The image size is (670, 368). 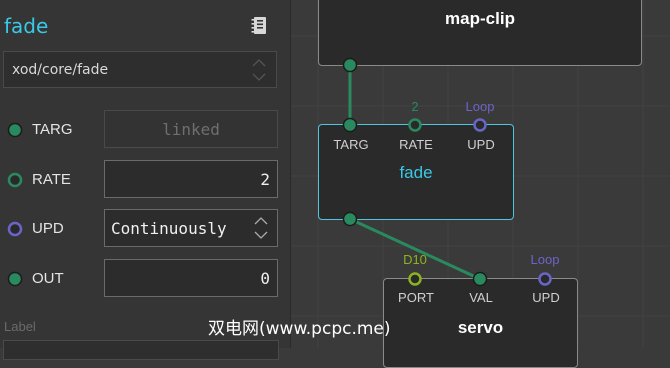 What do you see at coordinates (52, 129) in the screenshot?
I see `pin-targ-label: TARG` at bounding box center [52, 129].